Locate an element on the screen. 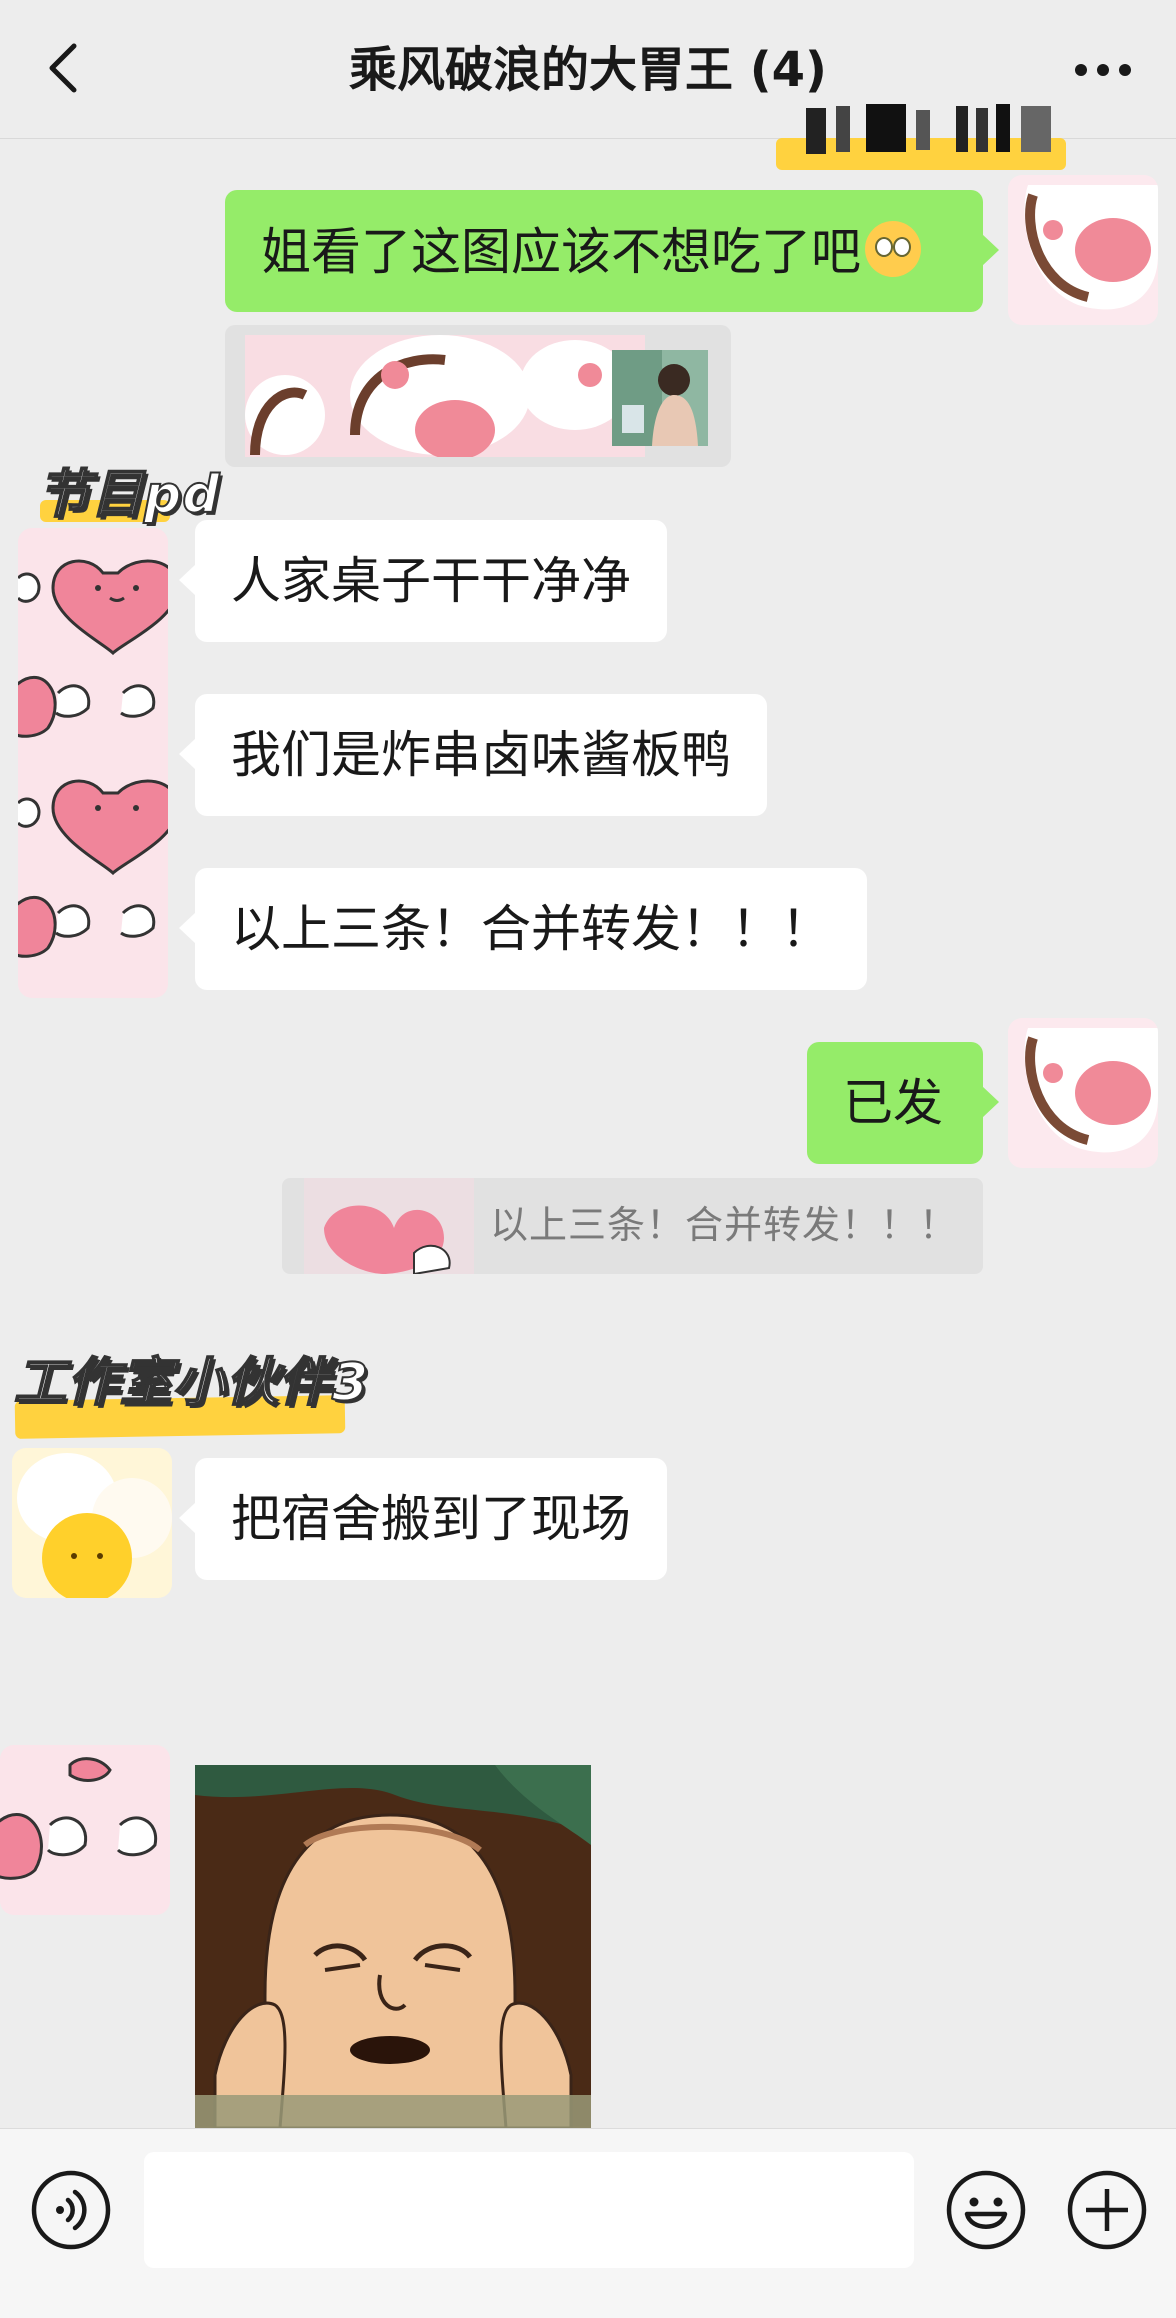 This screenshot has height=2318, width=1176. emoji-icon is located at coordinates (986, 2210).